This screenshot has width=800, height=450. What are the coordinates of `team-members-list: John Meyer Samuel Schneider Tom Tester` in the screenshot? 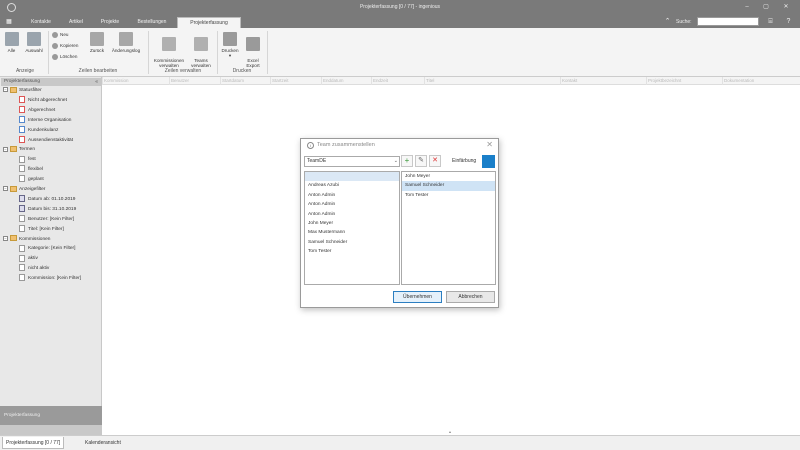 It's located at (448, 228).